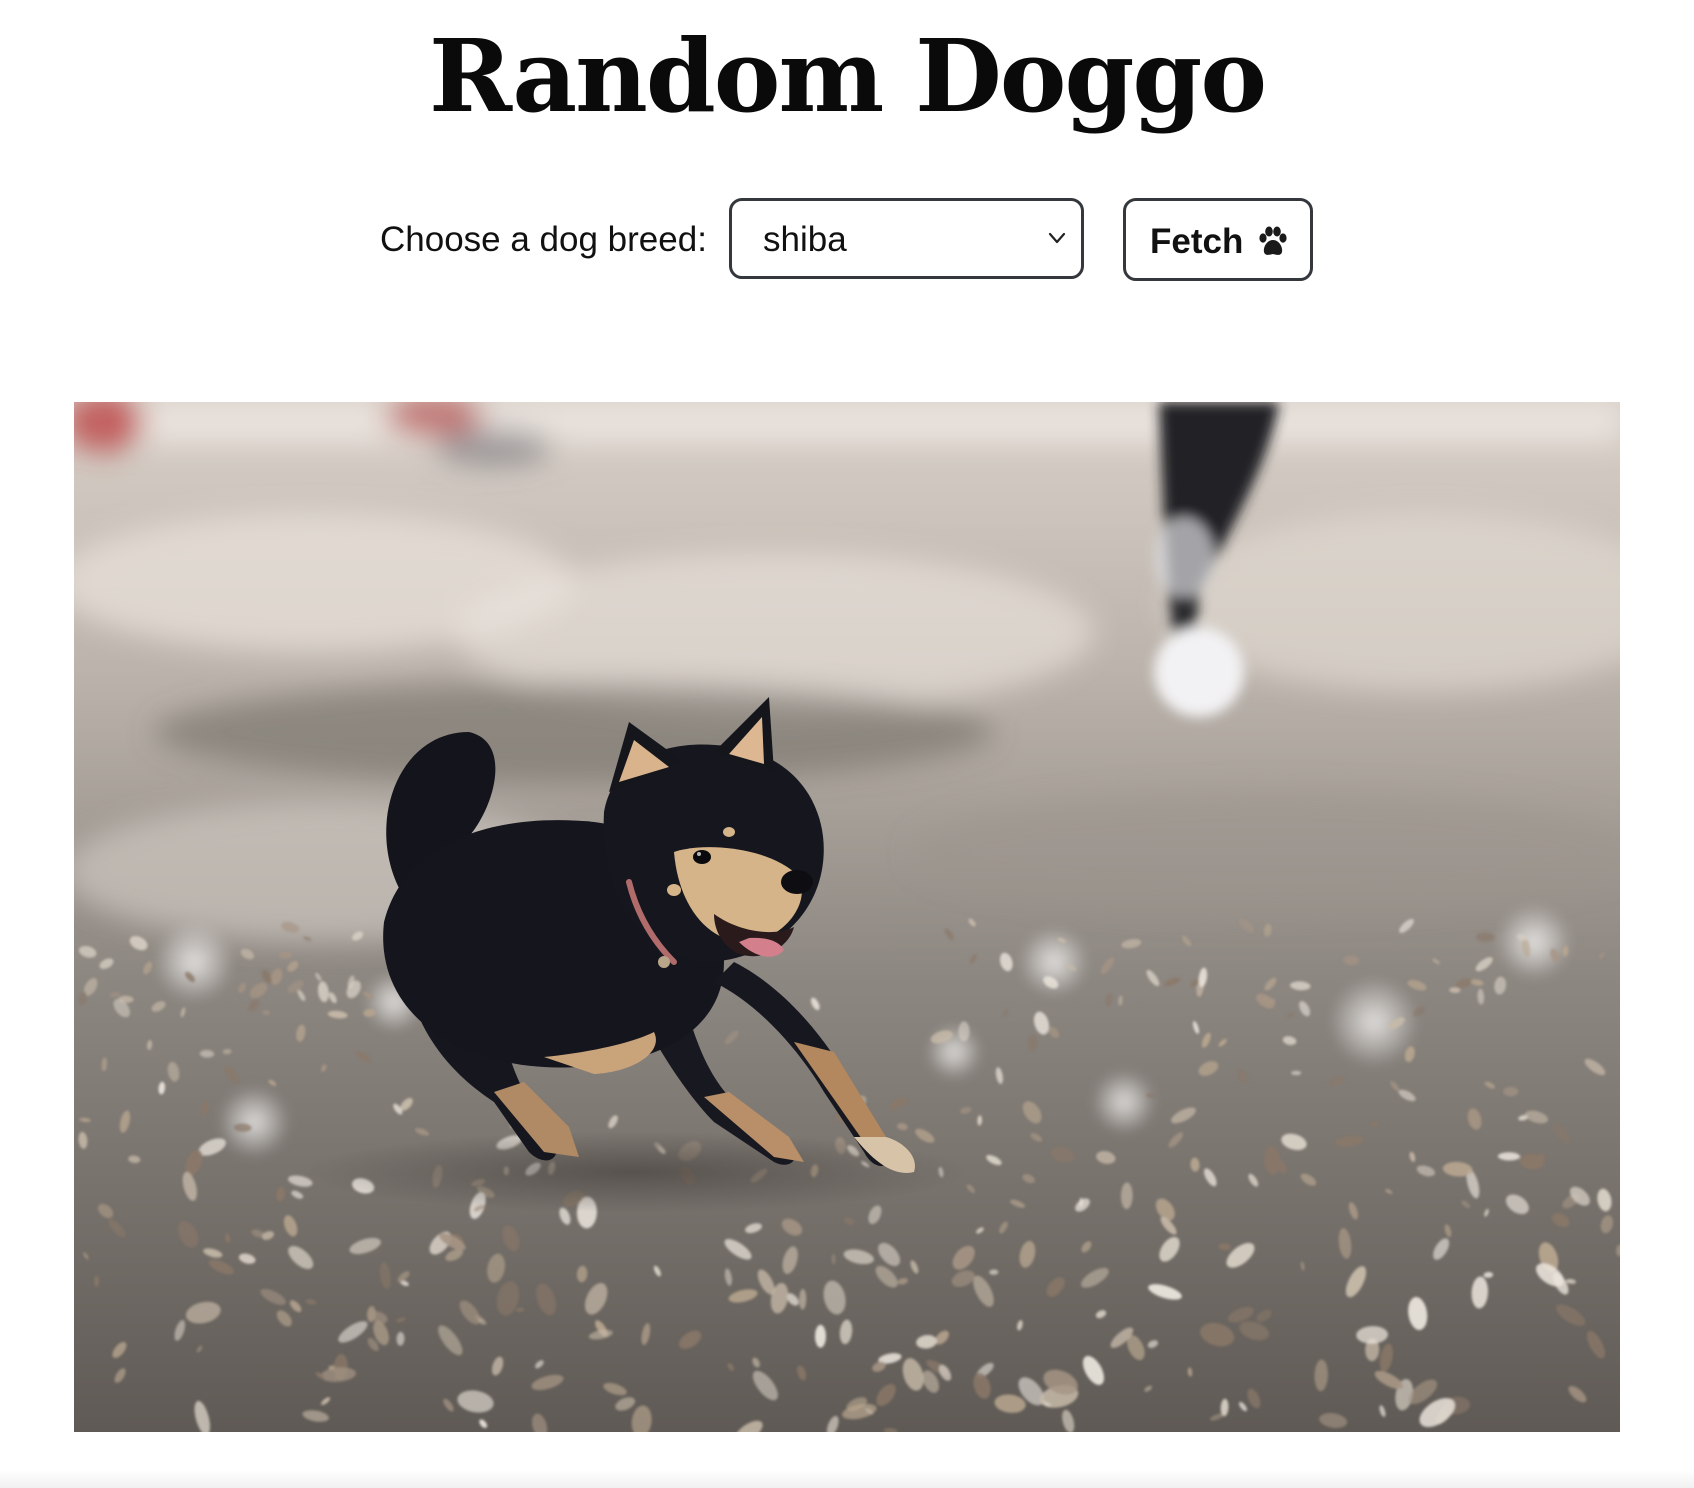 The width and height of the screenshot is (1694, 1488). What do you see at coordinates (847, 76) in the screenshot?
I see `page-title: Random Doggo` at bounding box center [847, 76].